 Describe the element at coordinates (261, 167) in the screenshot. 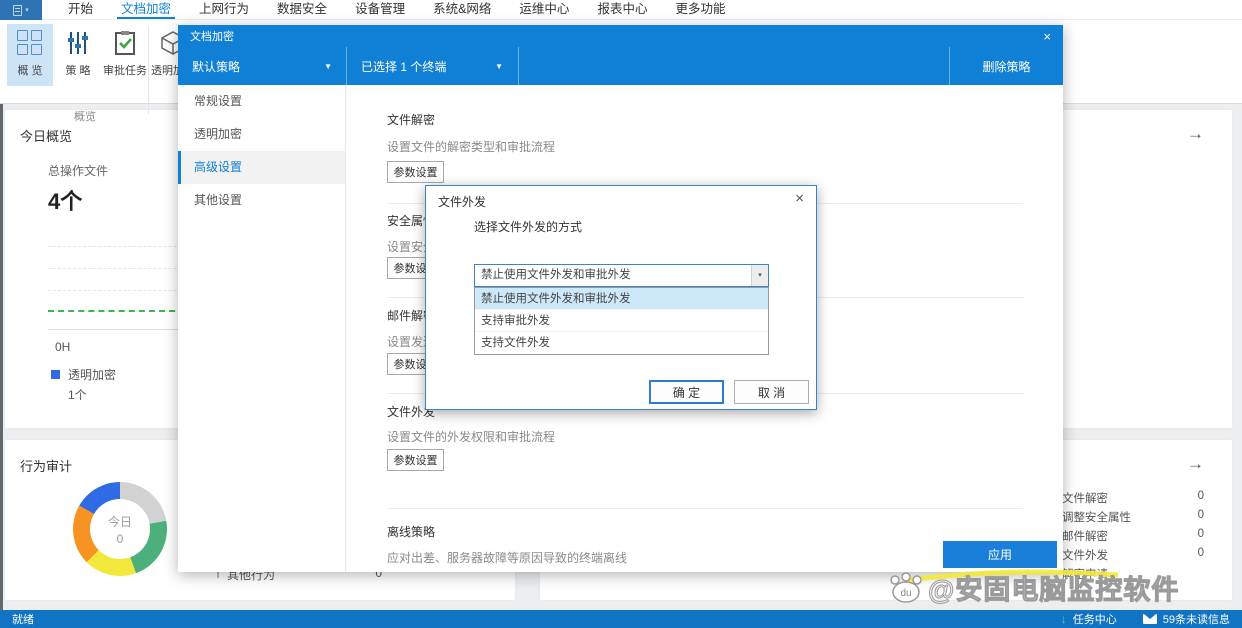

I see `sidebar-item-advanced-settings: 高级设置` at that location.